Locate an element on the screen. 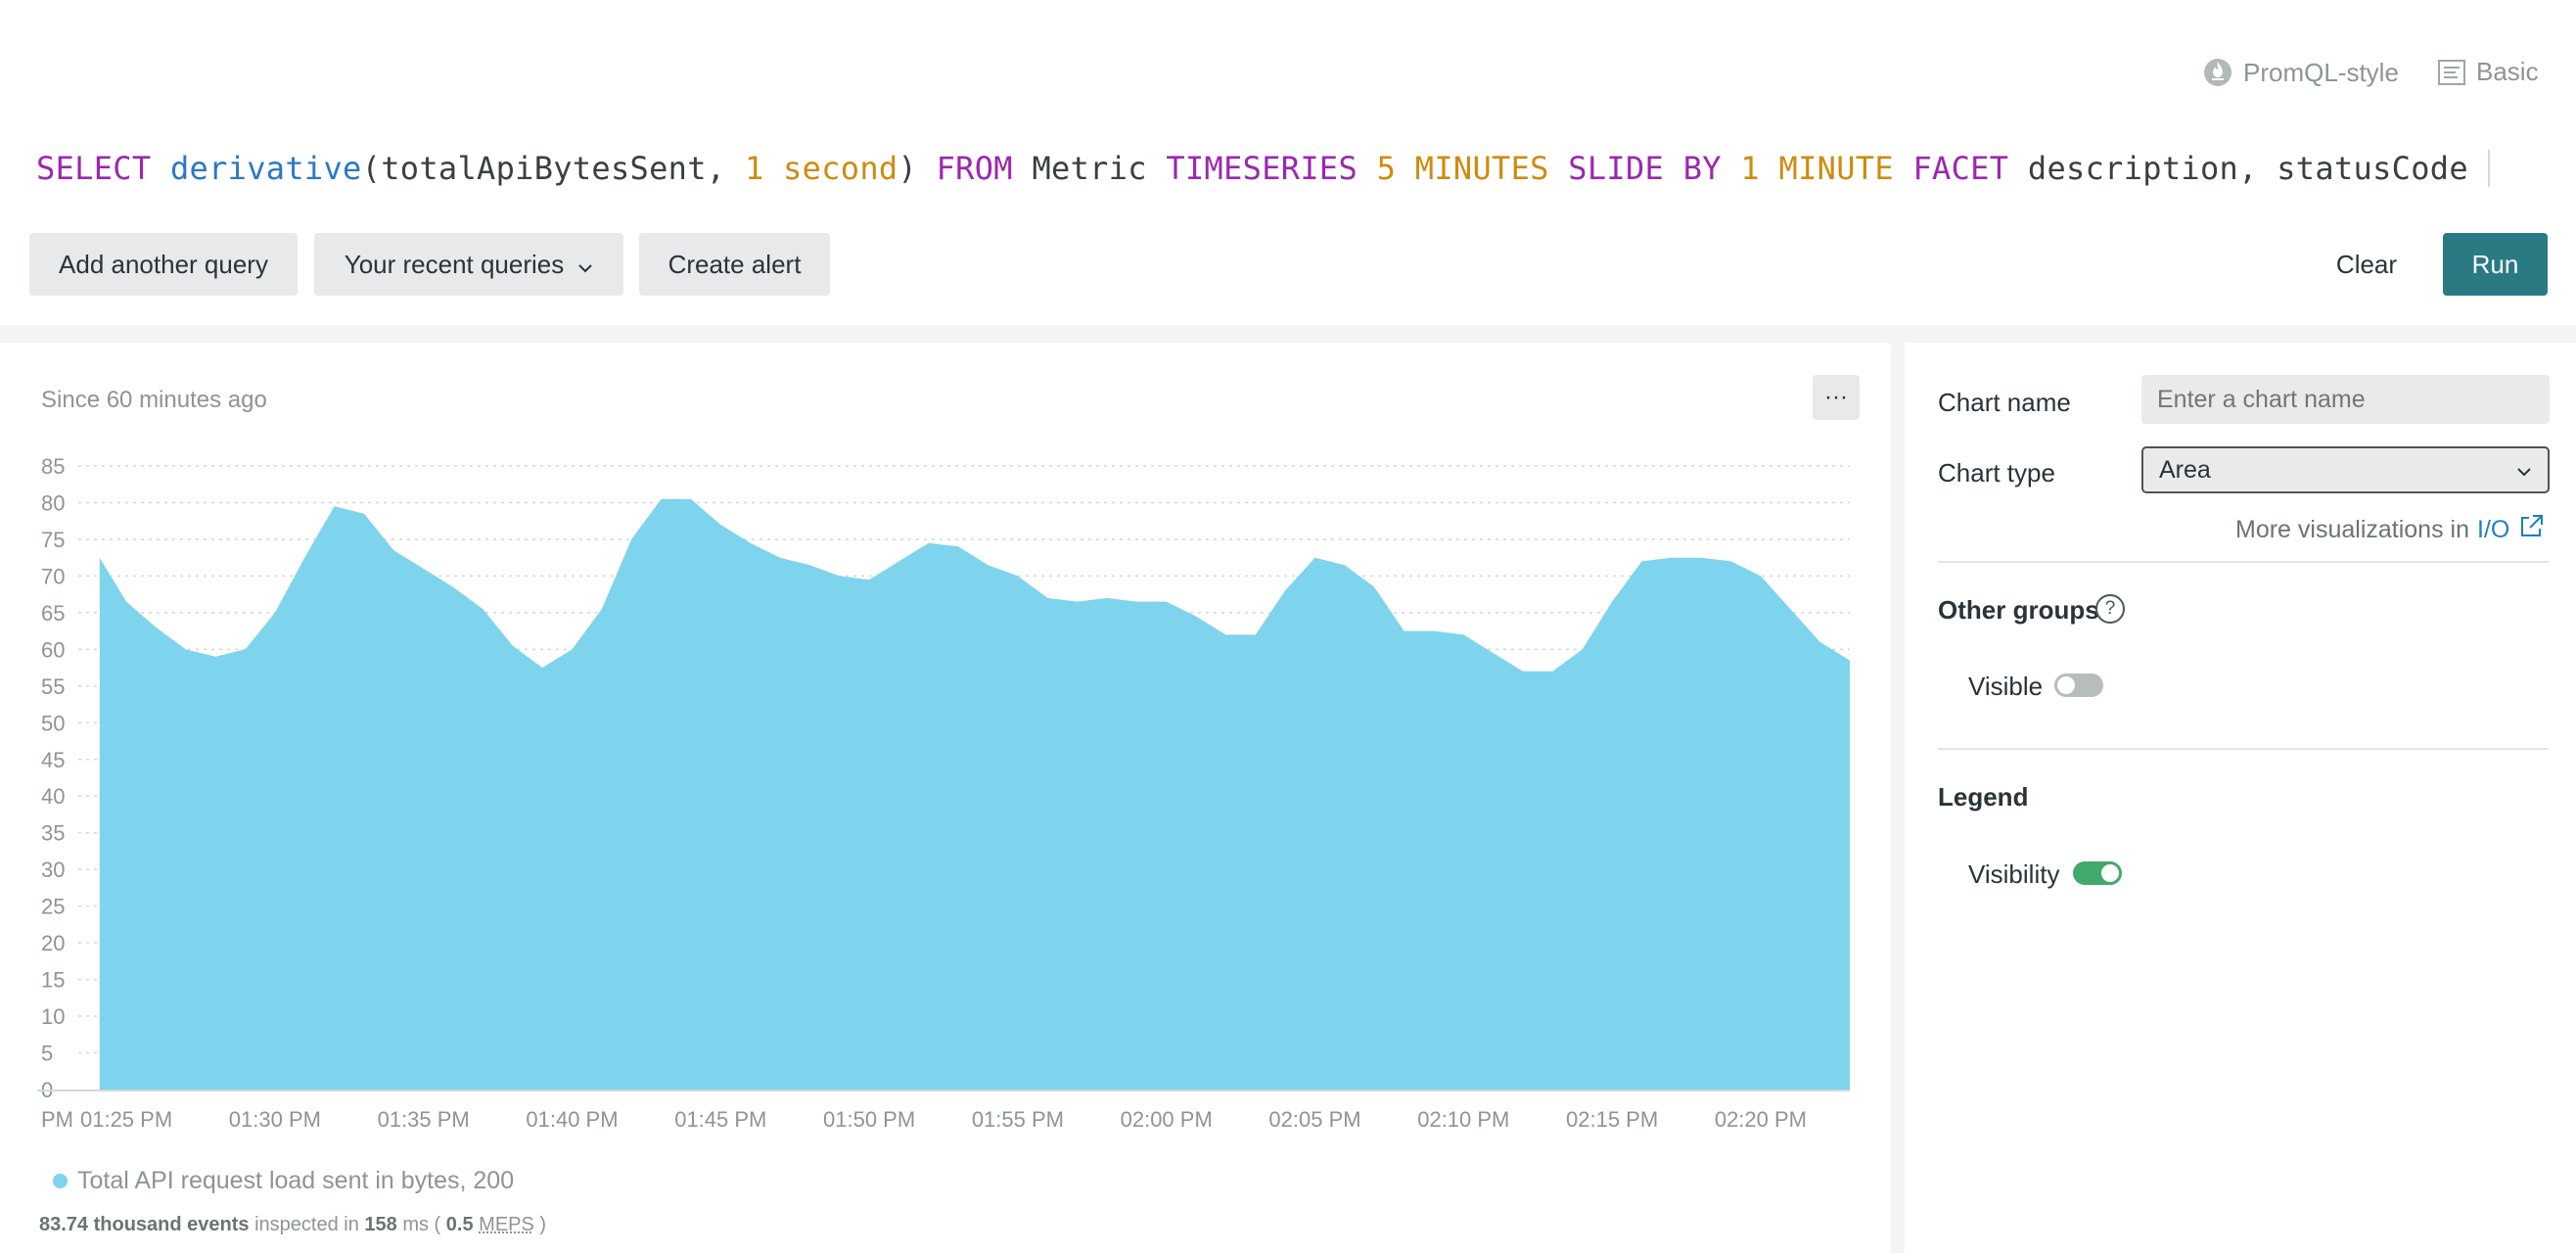 The width and height of the screenshot is (2576, 1253). visibility-label: Visibility is located at coordinates (2014, 874).